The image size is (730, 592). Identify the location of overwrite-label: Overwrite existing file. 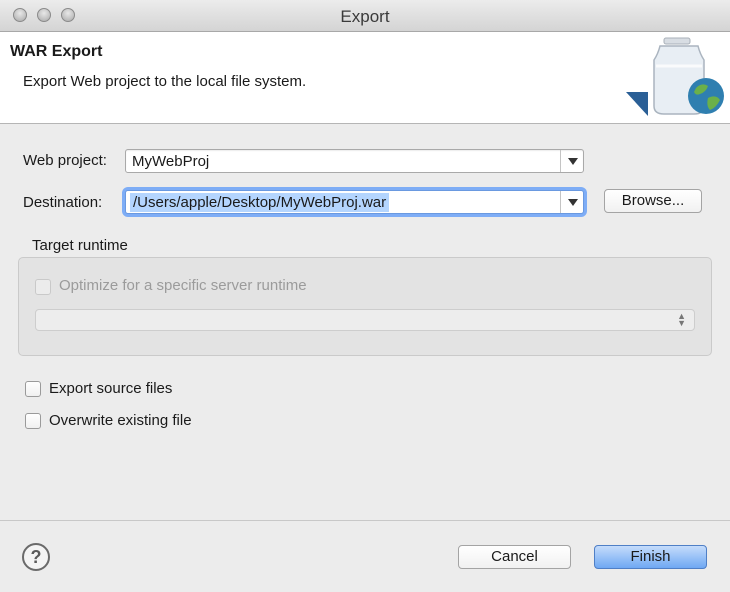
(120, 420).